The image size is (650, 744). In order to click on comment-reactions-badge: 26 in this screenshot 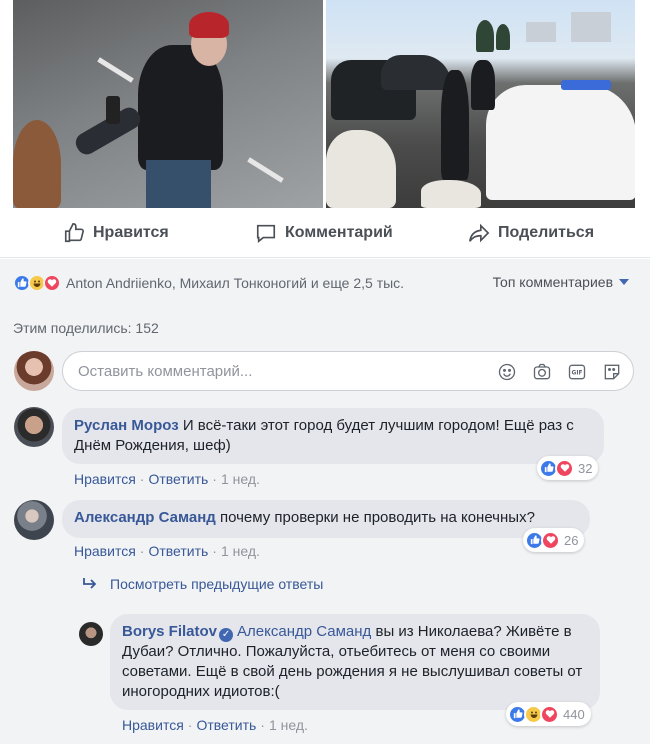, I will do `click(554, 540)`.